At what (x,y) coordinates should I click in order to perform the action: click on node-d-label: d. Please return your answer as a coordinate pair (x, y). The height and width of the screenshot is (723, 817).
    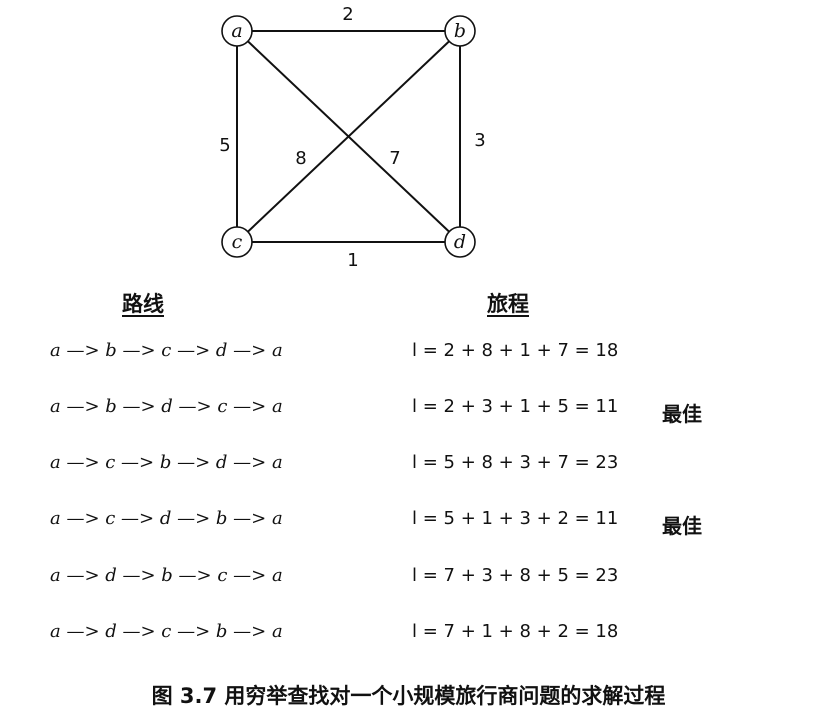
    Looking at the image, I should click on (460, 242).